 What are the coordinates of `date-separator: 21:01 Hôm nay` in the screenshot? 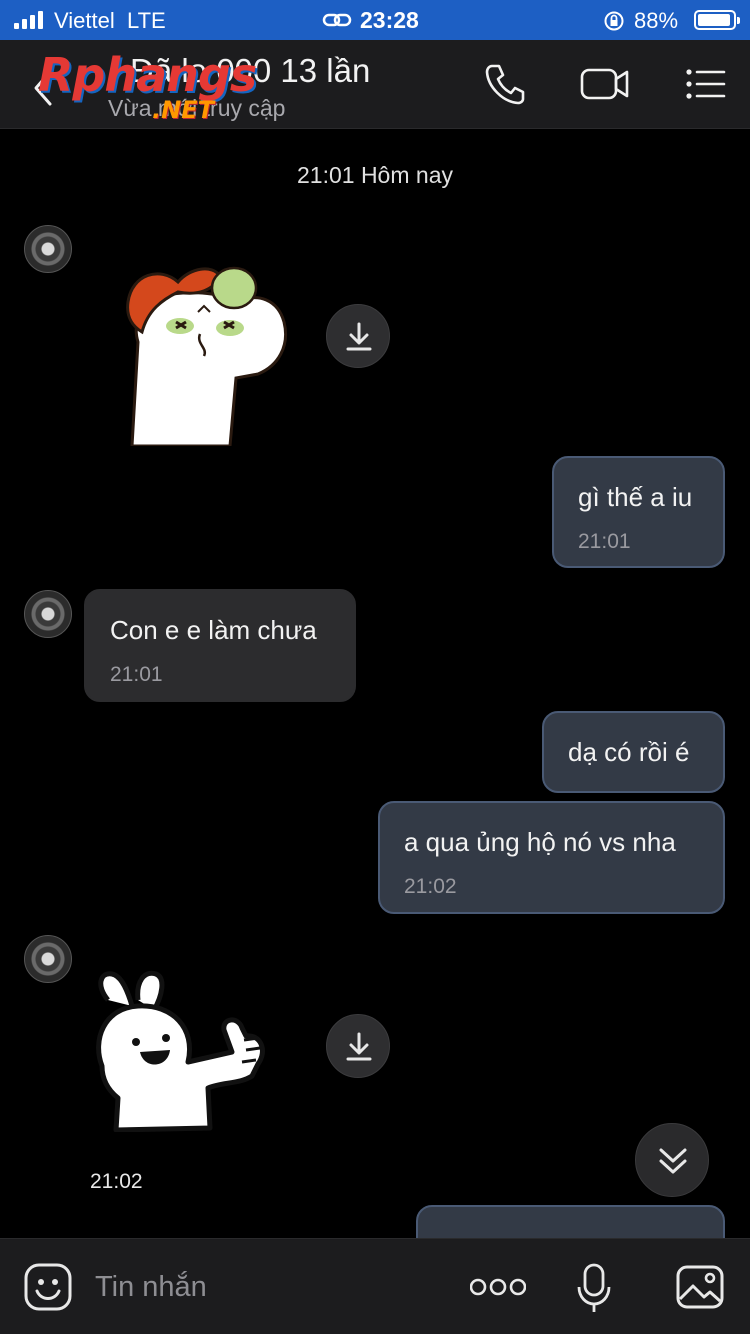 It's located at (375, 175).